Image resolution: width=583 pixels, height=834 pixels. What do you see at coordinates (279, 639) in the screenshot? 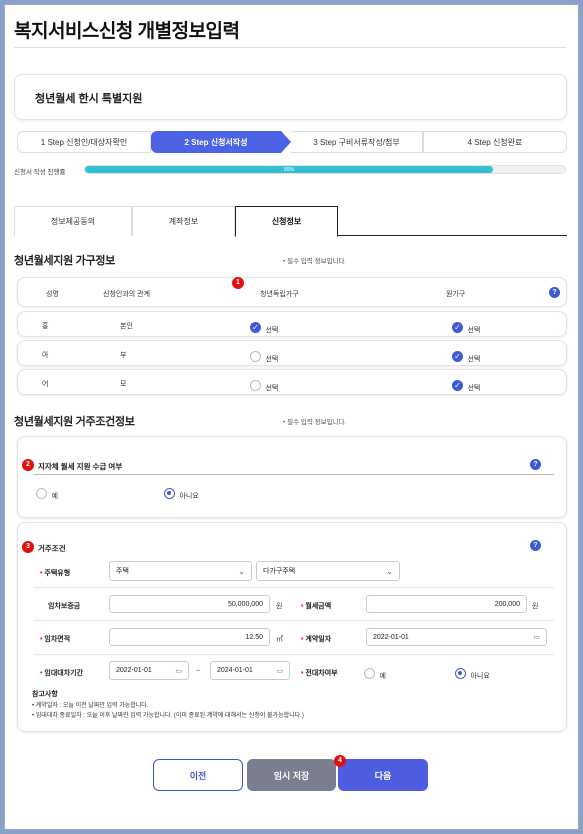
I see `area-unit: ㎡` at bounding box center [279, 639].